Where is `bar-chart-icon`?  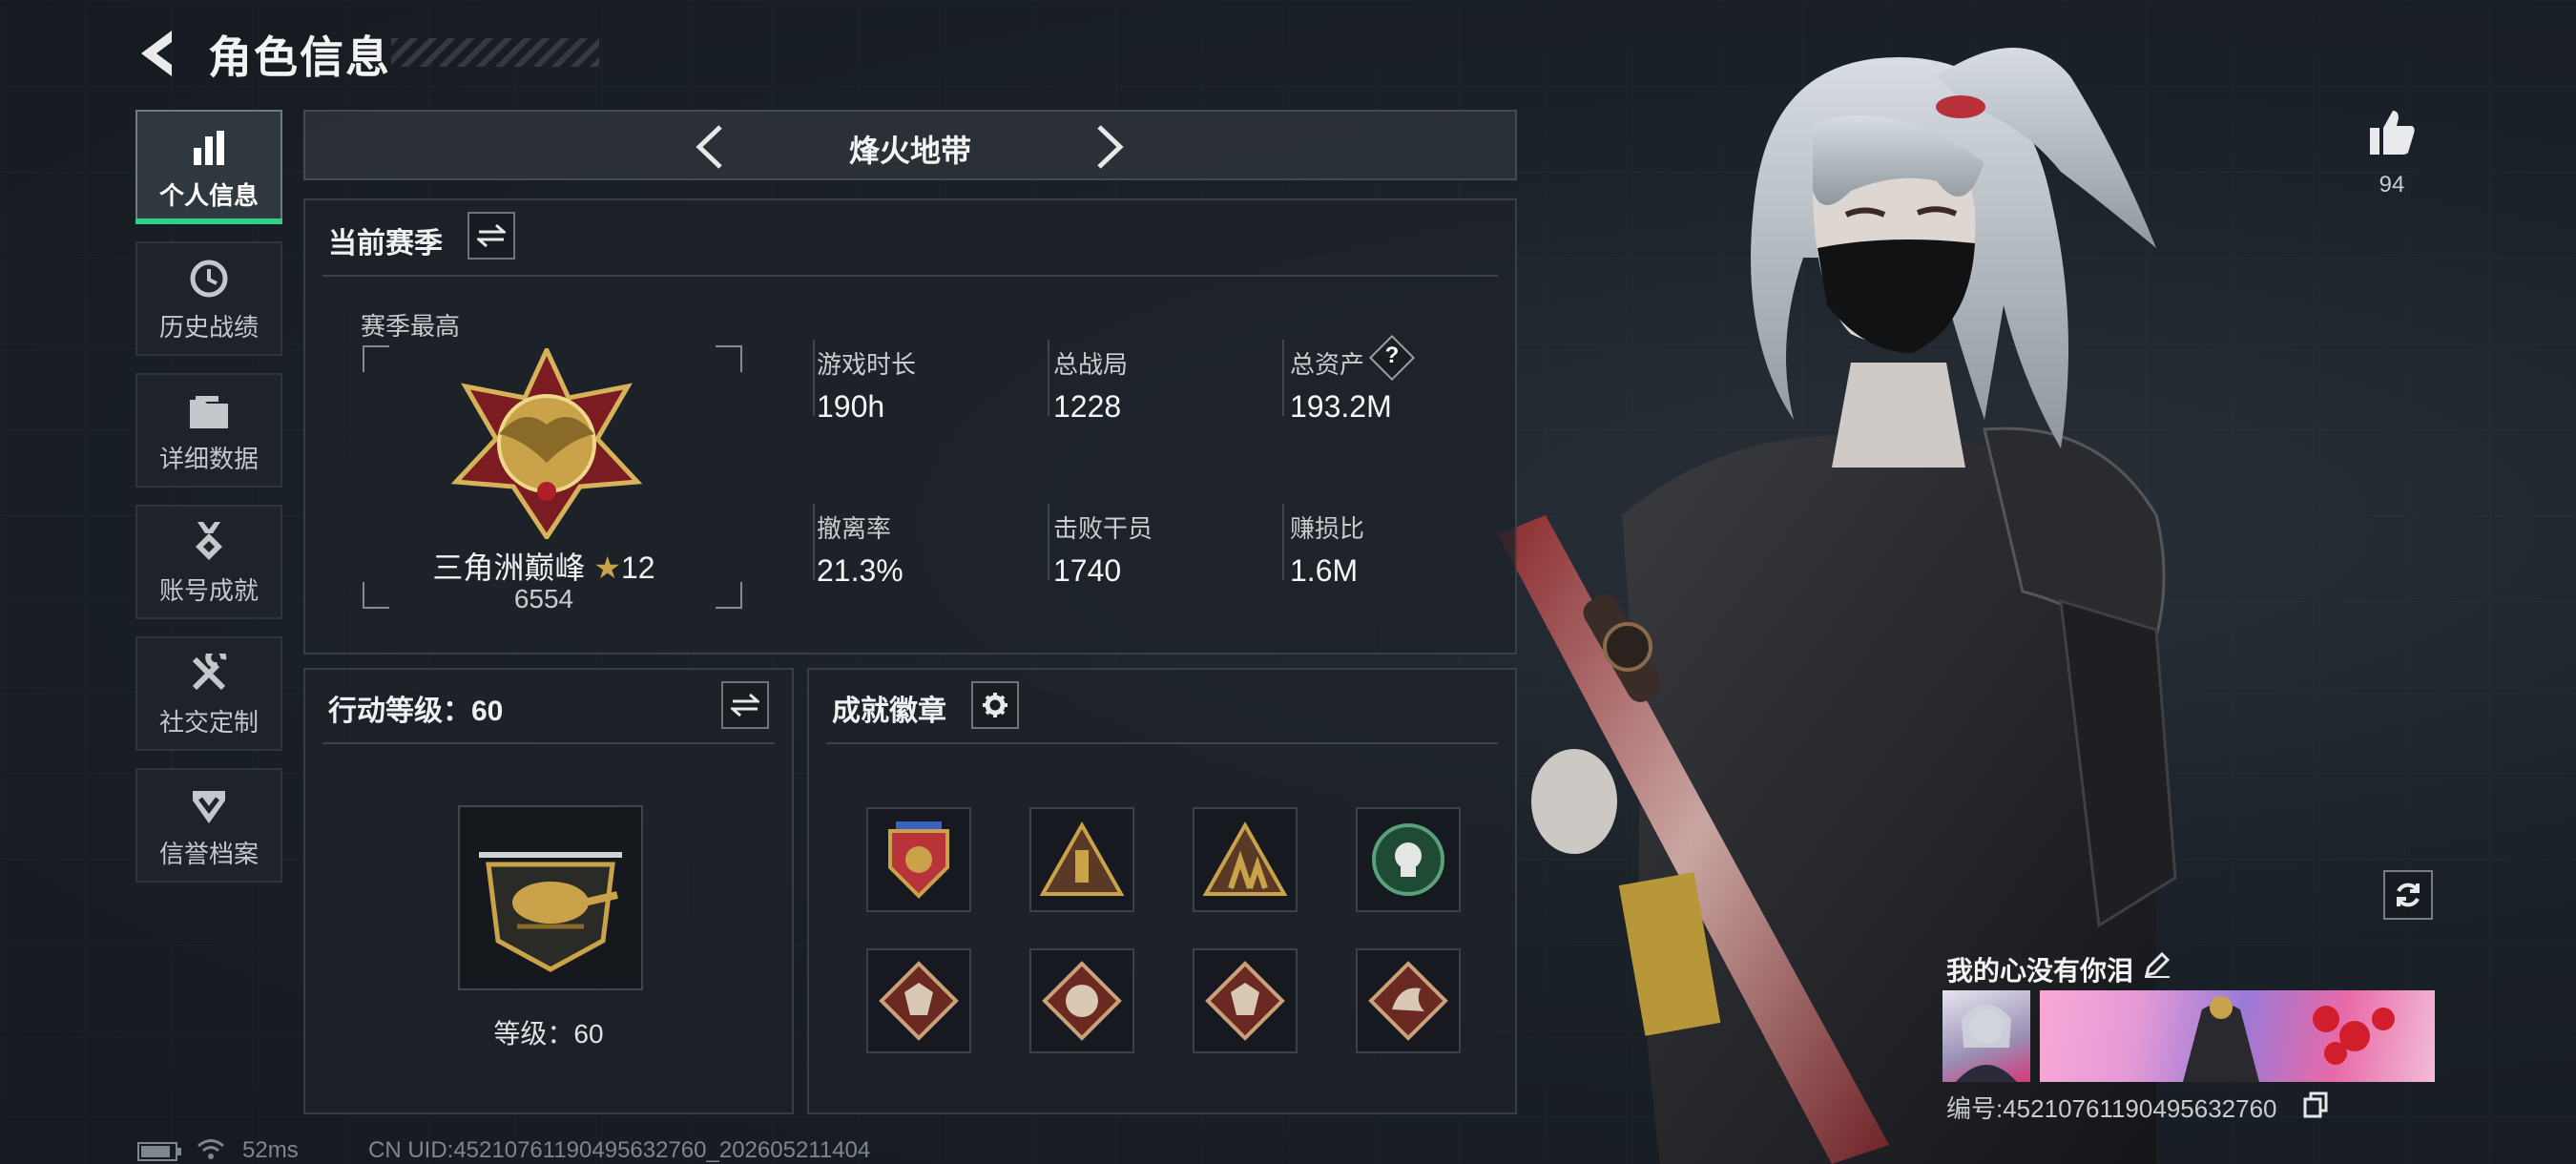
bar-chart-icon is located at coordinates (209, 148).